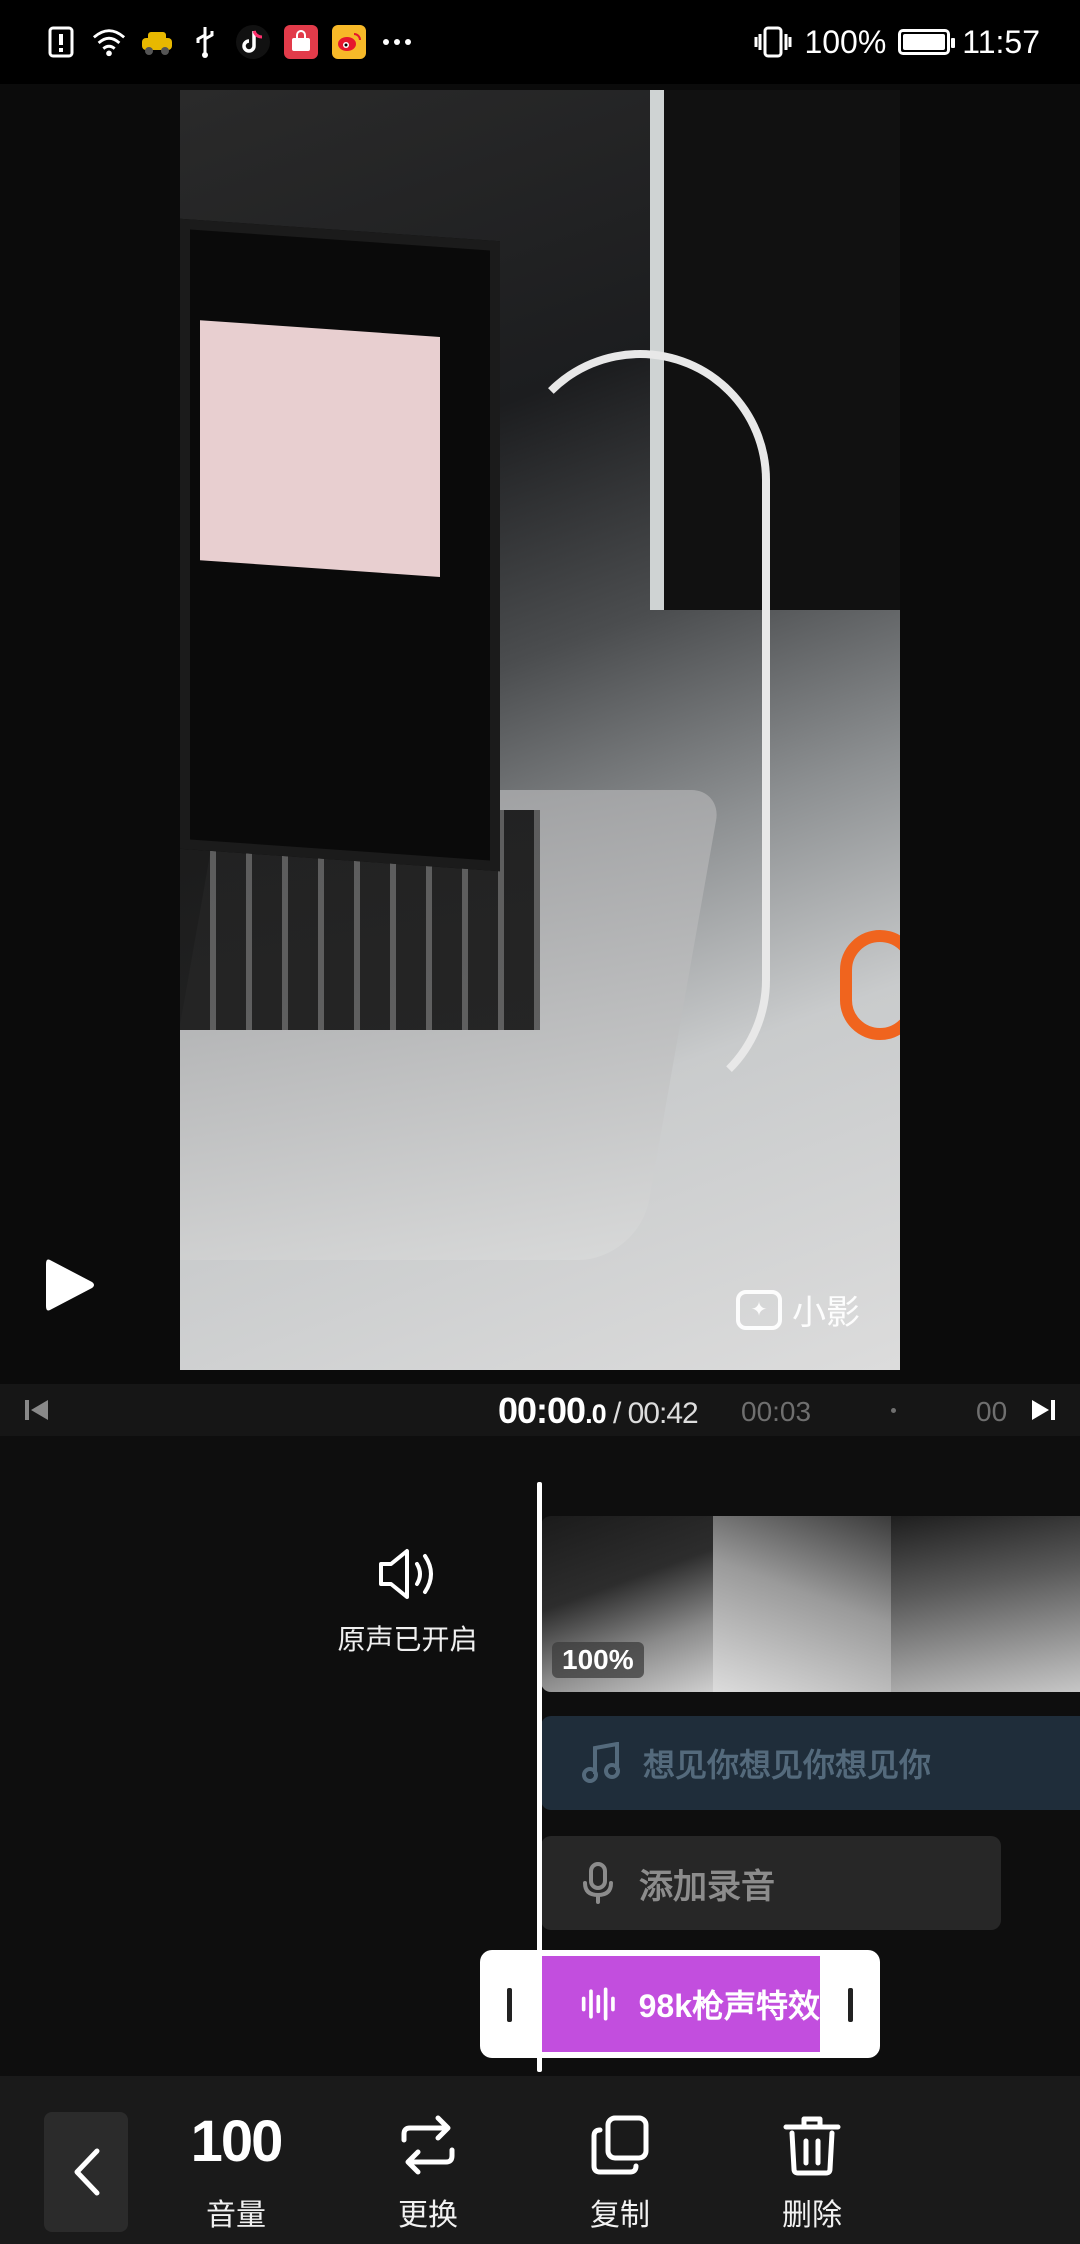 This screenshot has width=1080, height=2244. I want to click on current-time: 00:00.0 / 00:42, so click(598, 1411).